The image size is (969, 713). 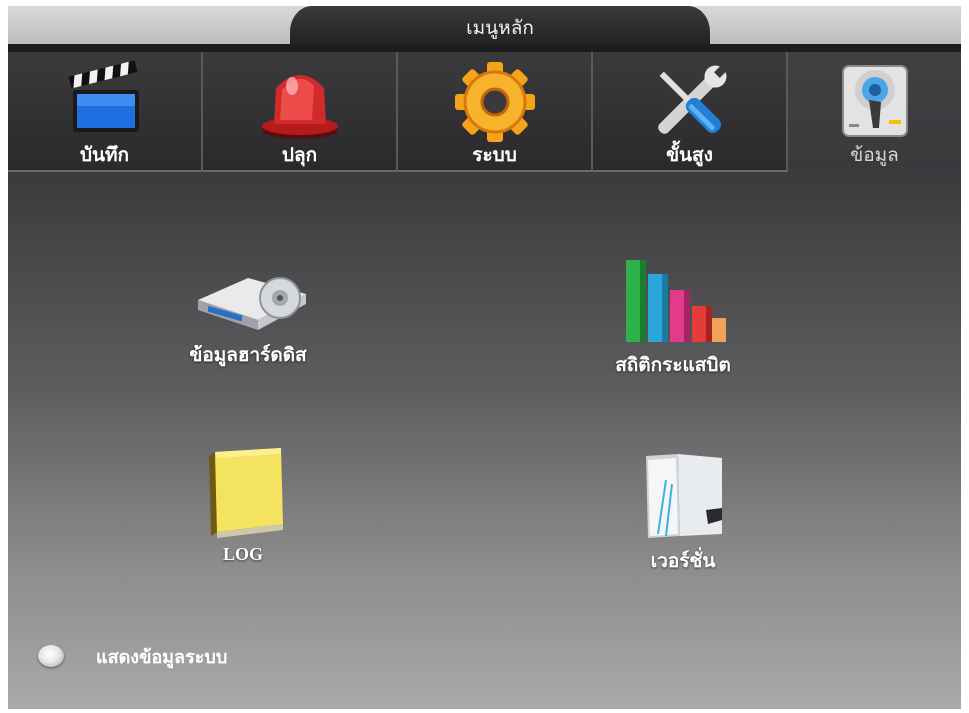 I want to click on alarm-siren-icon, so click(x=299, y=107).